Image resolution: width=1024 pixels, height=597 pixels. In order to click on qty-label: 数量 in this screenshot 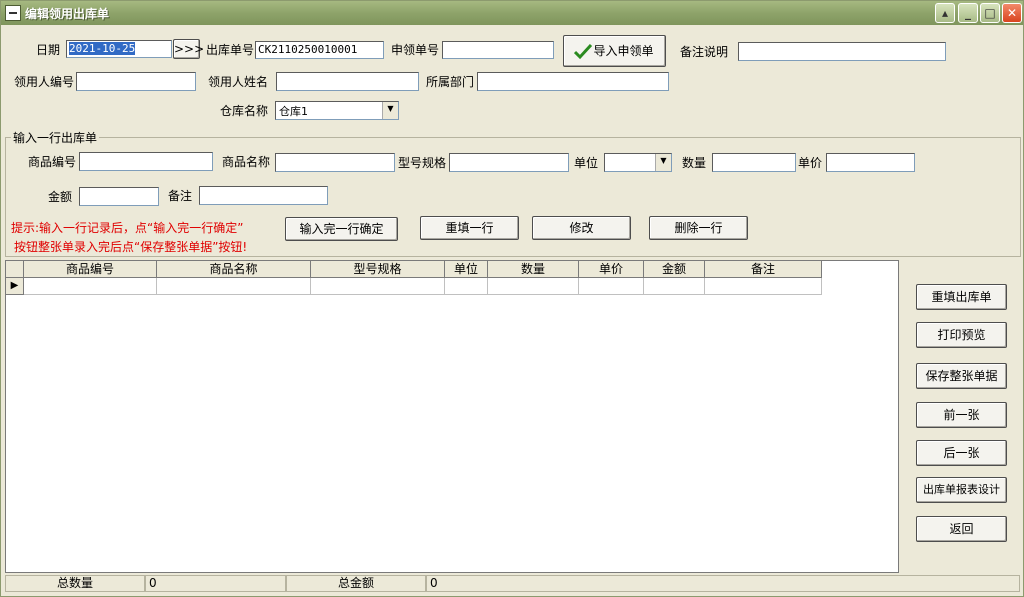, I will do `click(694, 163)`.